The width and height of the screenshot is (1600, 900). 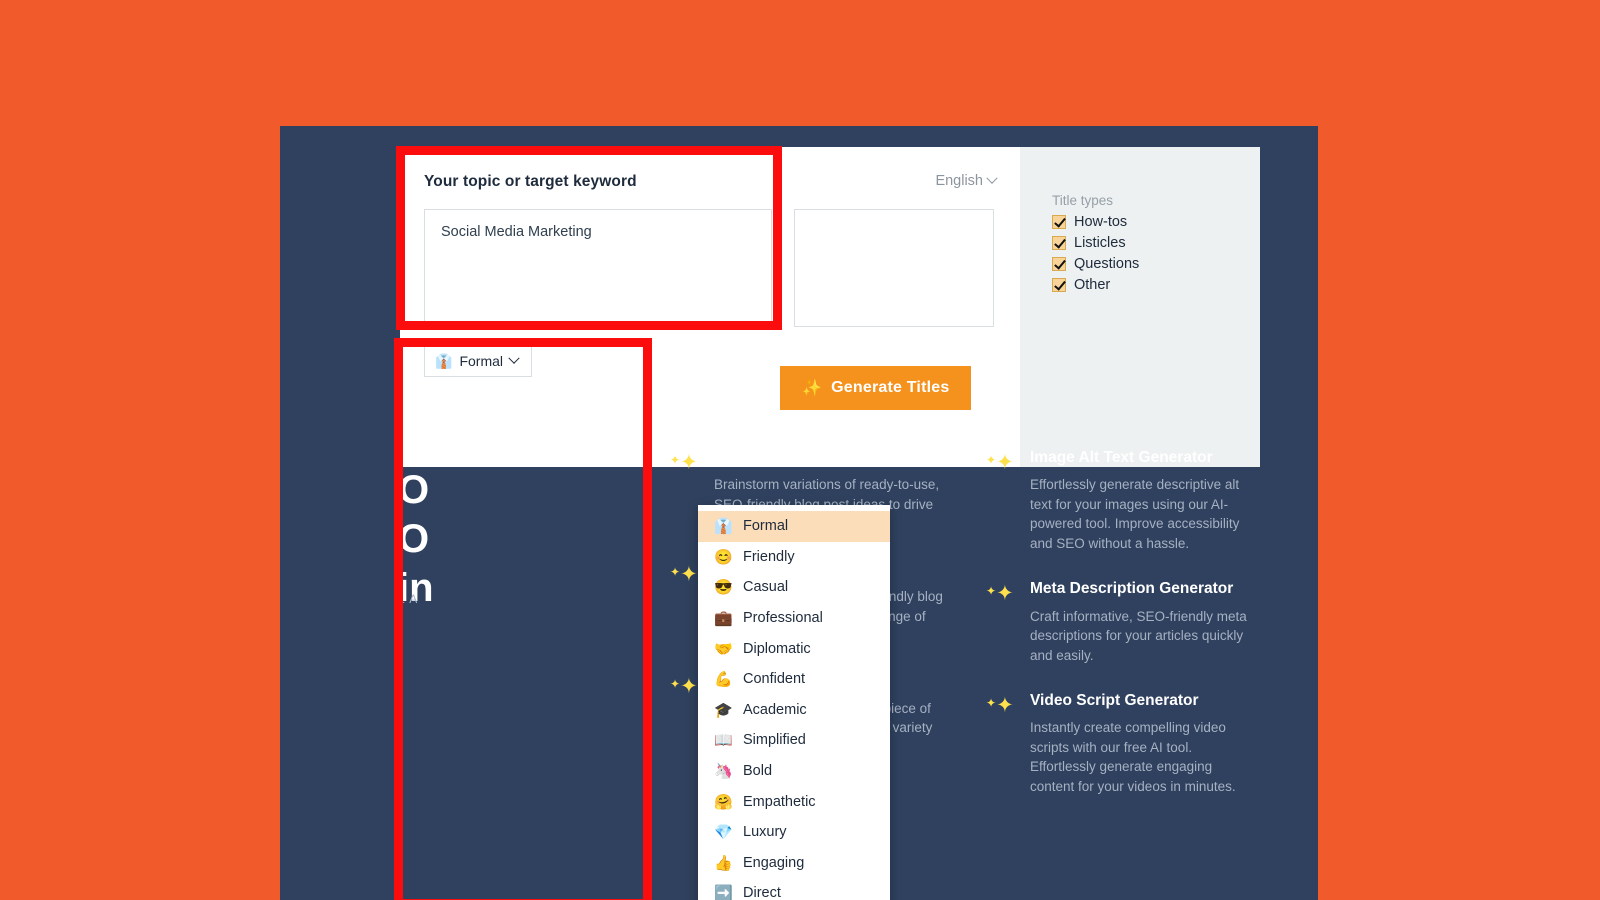 What do you see at coordinates (758, 771) in the screenshot?
I see `tone-option-label: Bold` at bounding box center [758, 771].